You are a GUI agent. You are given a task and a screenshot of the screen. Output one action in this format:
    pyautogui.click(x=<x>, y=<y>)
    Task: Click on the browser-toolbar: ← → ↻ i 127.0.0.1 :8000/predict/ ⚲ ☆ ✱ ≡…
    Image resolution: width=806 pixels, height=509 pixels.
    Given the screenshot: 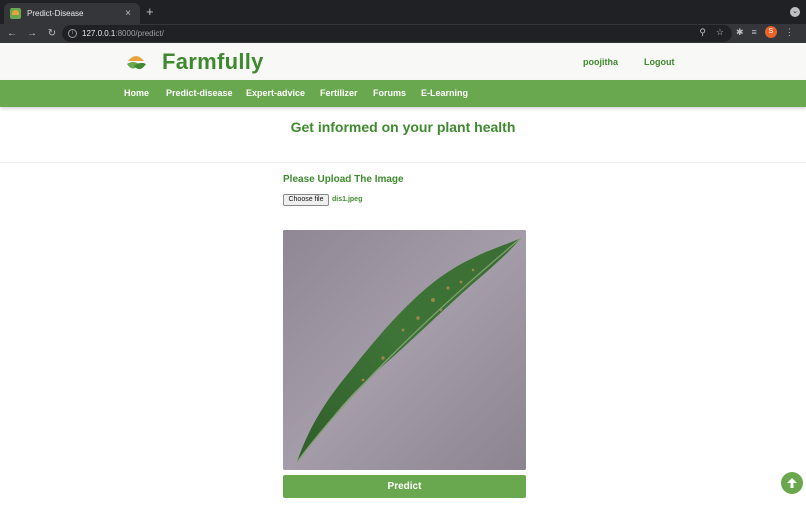 What is the action you would take?
    pyautogui.click(x=403, y=33)
    